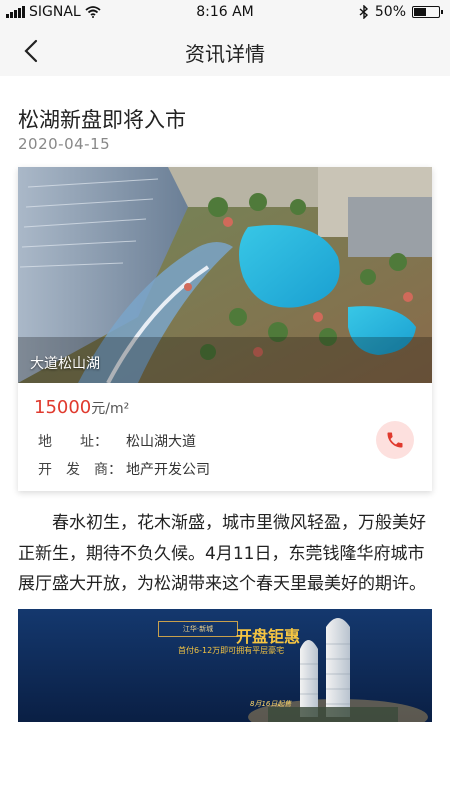 Image resolution: width=450 pixels, height=800 pixels. What do you see at coordinates (198, 629) in the screenshot?
I see `banner-logo: 江华·新城` at bounding box center [198, 629].